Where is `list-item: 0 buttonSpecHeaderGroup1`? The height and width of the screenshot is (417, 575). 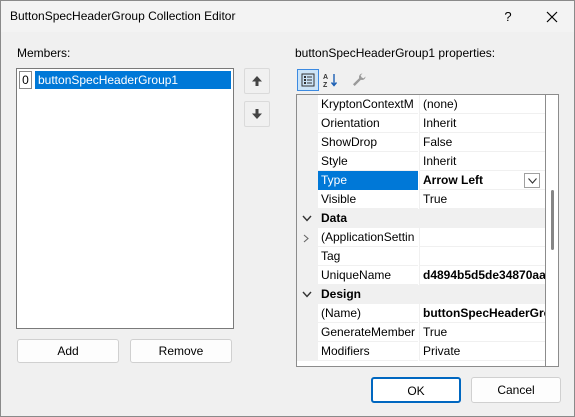
list-item: 0 buttonSpecHeaderGroup1 is located at coordinates (125, 80).